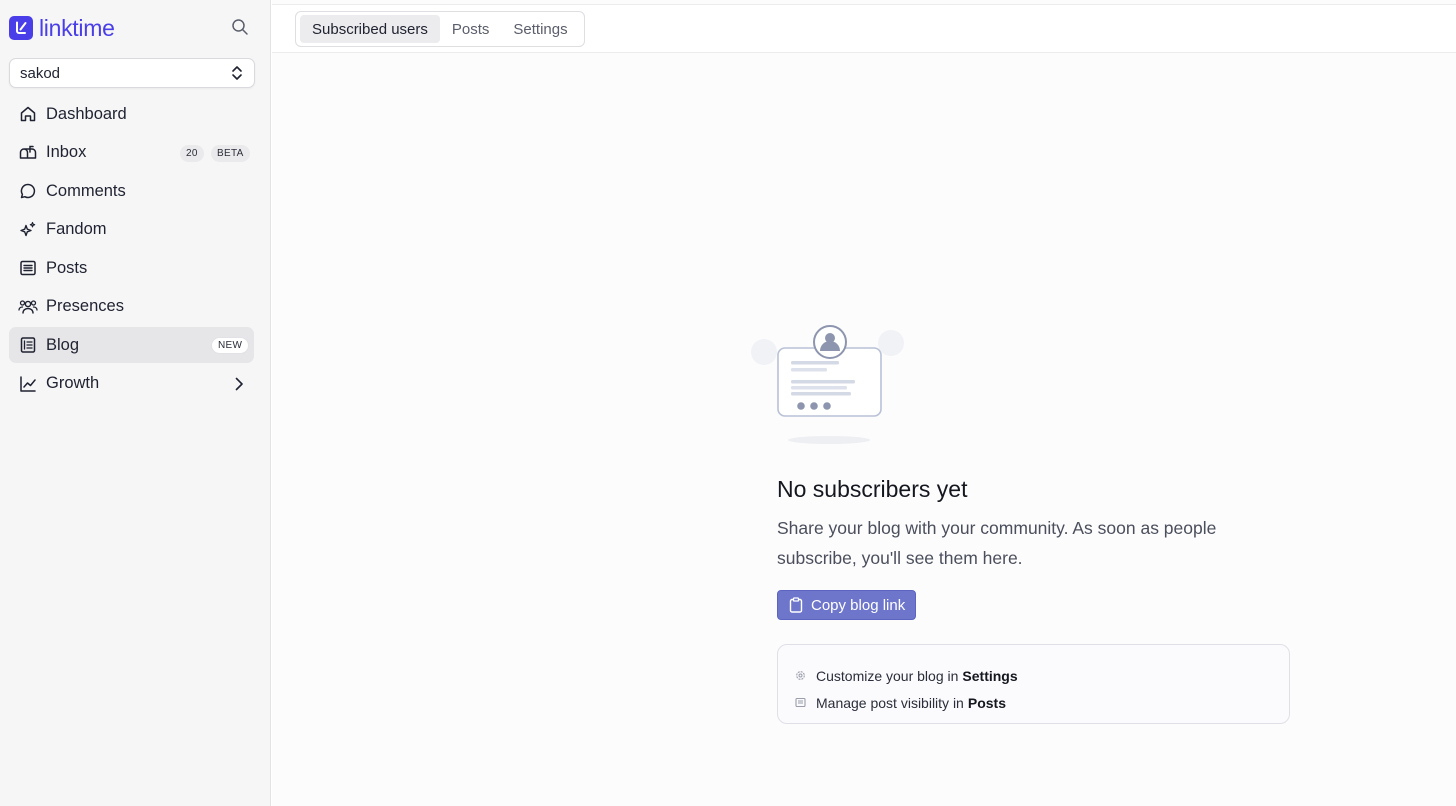 This screenshot has width=1456, height=806. I want to click on account-name: sakod, so click(40, 73).